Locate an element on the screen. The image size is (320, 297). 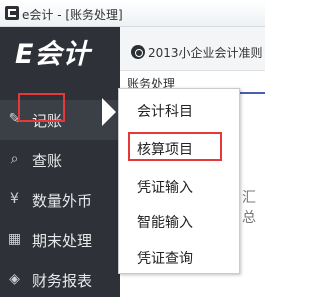
search-document-icon: ⌕ is located at coordinates (14, 159).